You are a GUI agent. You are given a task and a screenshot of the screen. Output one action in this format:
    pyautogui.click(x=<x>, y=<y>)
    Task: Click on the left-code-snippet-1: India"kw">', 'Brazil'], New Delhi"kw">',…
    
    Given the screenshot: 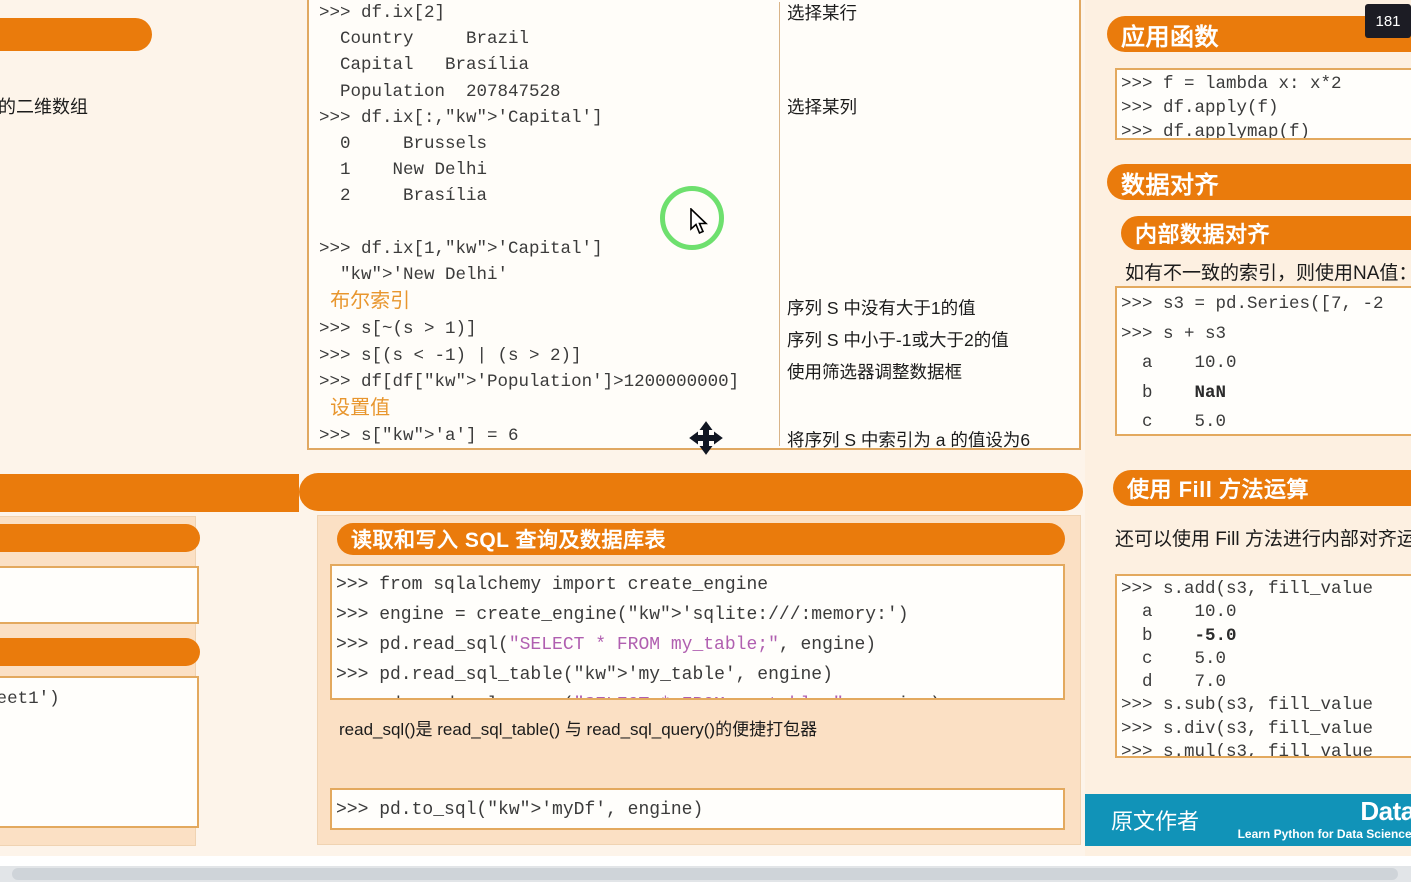 What is the action you would take?
    pyautogui.click(x=60, y=337)
    